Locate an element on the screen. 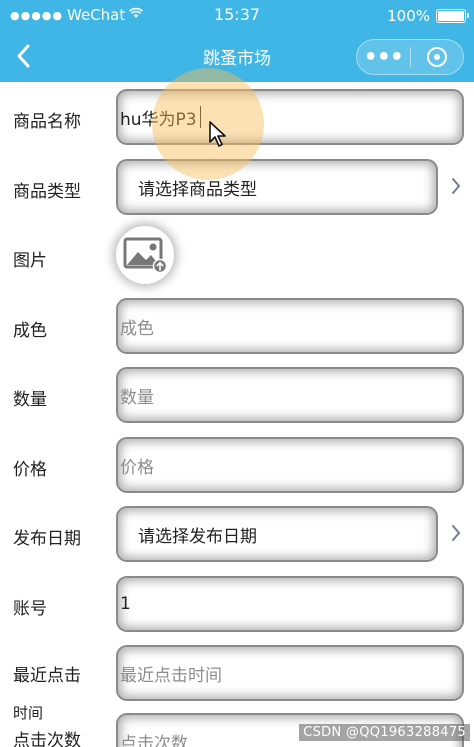 Image resolution: width=474 pixels, height=747 pixels. last-click-input: 最近点击时间 is located at coordinates (290, 673).